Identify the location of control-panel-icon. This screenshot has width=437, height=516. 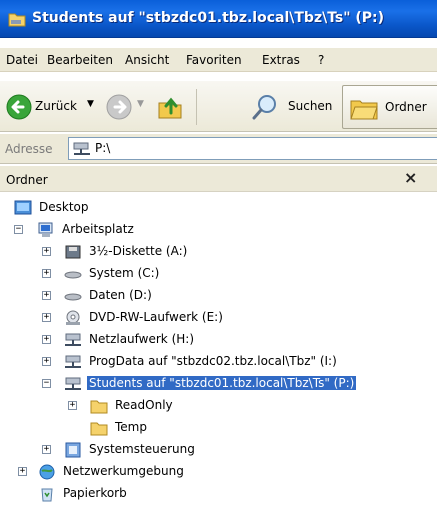
(73, 450).